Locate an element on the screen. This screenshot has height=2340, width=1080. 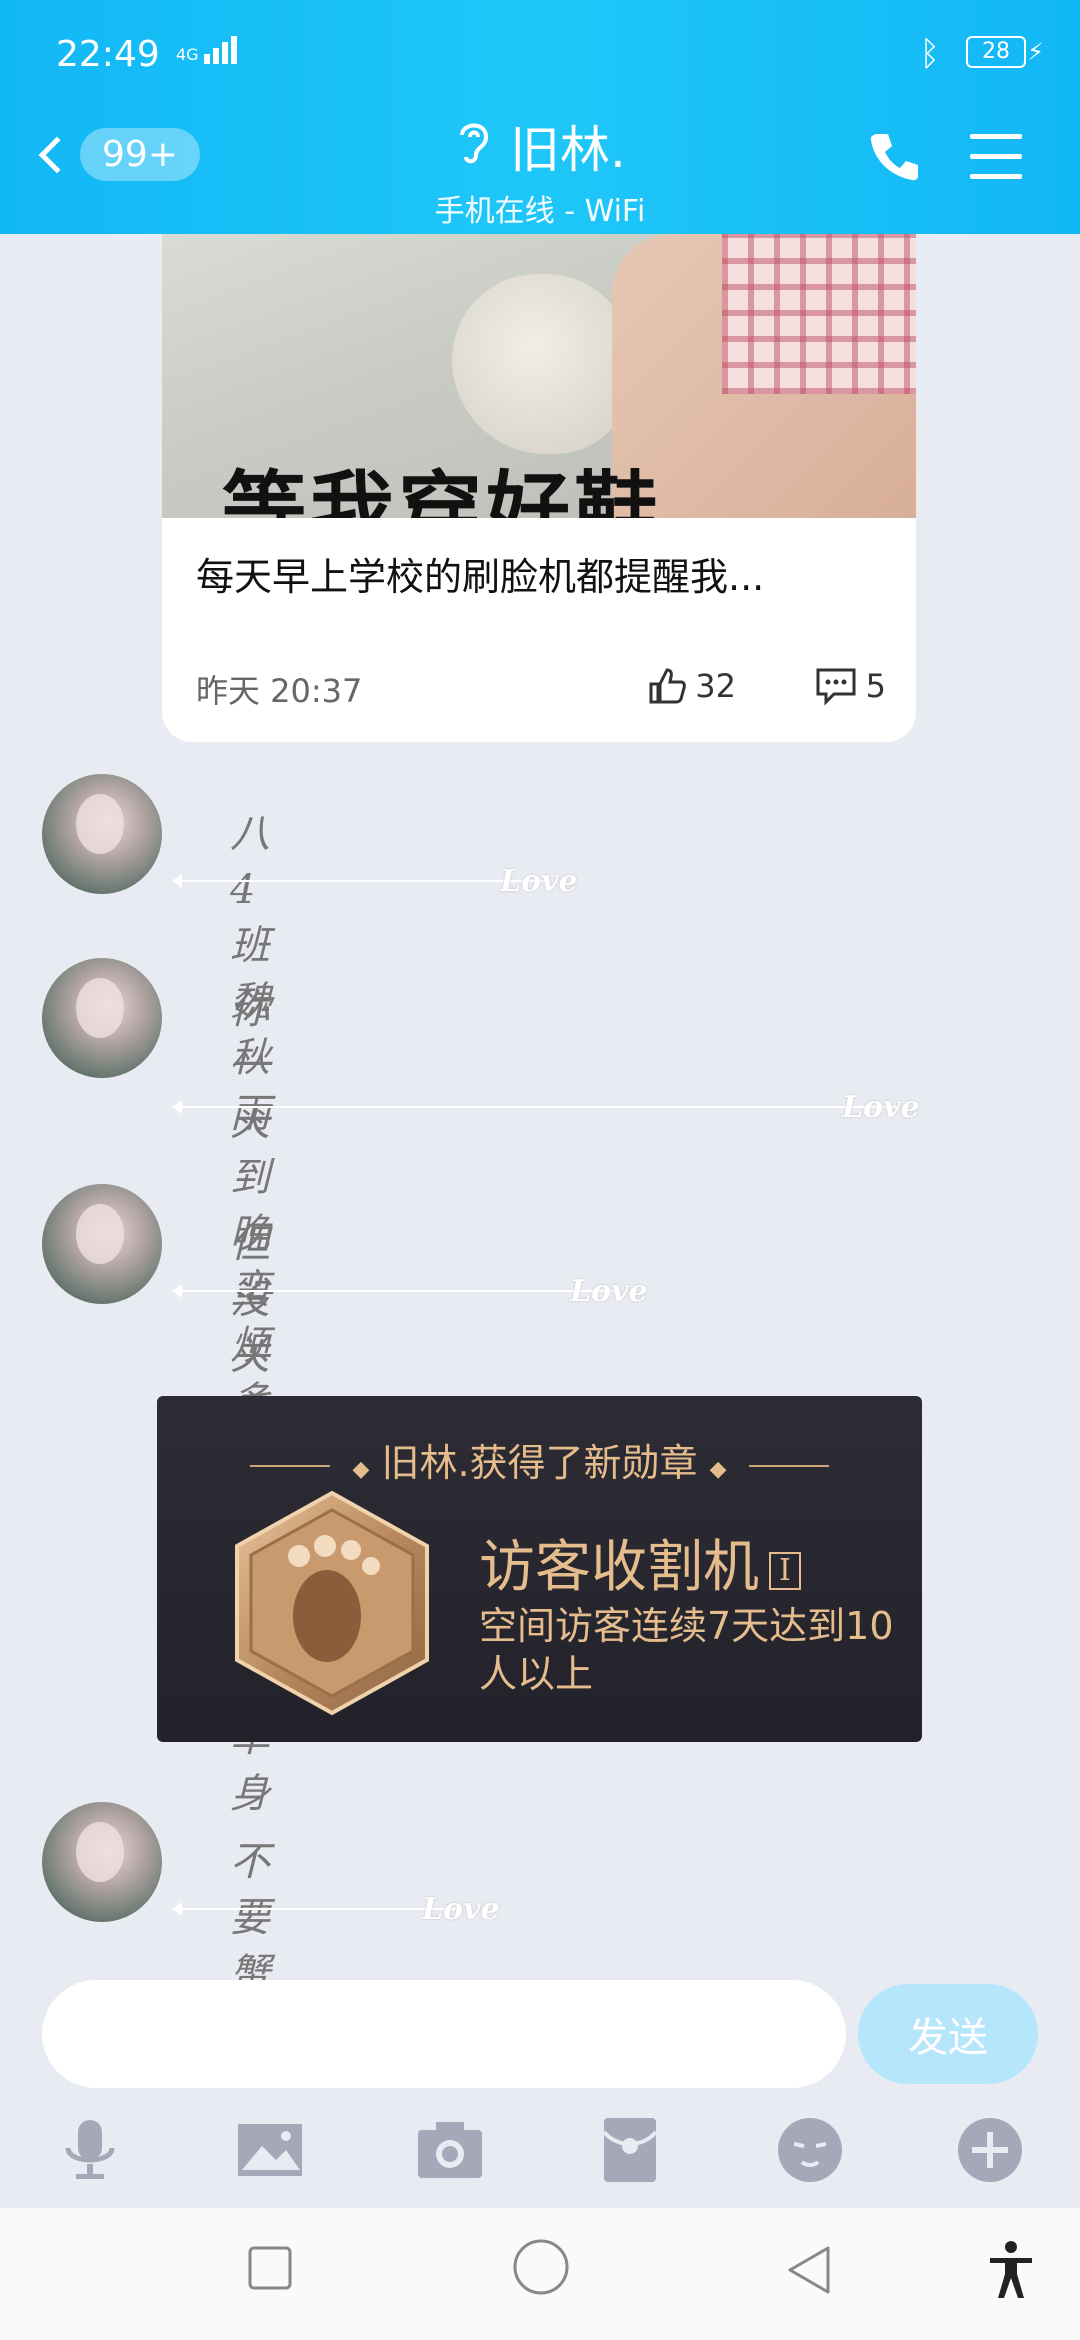
medal-title: 访客收割机 I is located at coordinates (640, 1562).